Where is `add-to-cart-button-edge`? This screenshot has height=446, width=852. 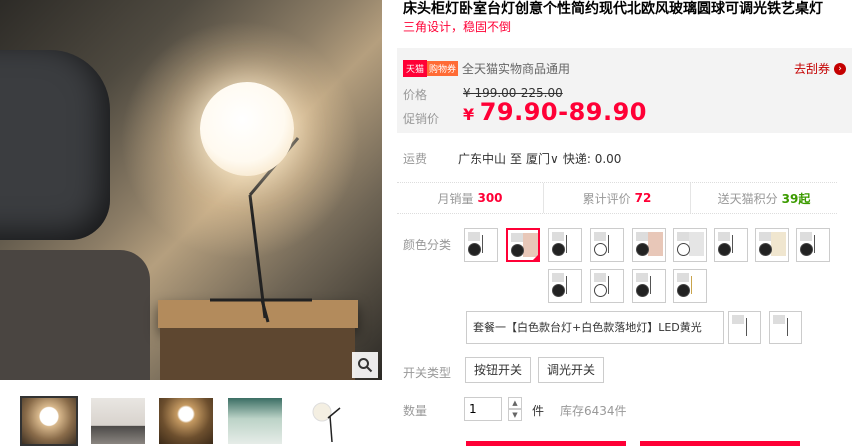 add-to-cart-button-edge is located at coordinates (720, 443).